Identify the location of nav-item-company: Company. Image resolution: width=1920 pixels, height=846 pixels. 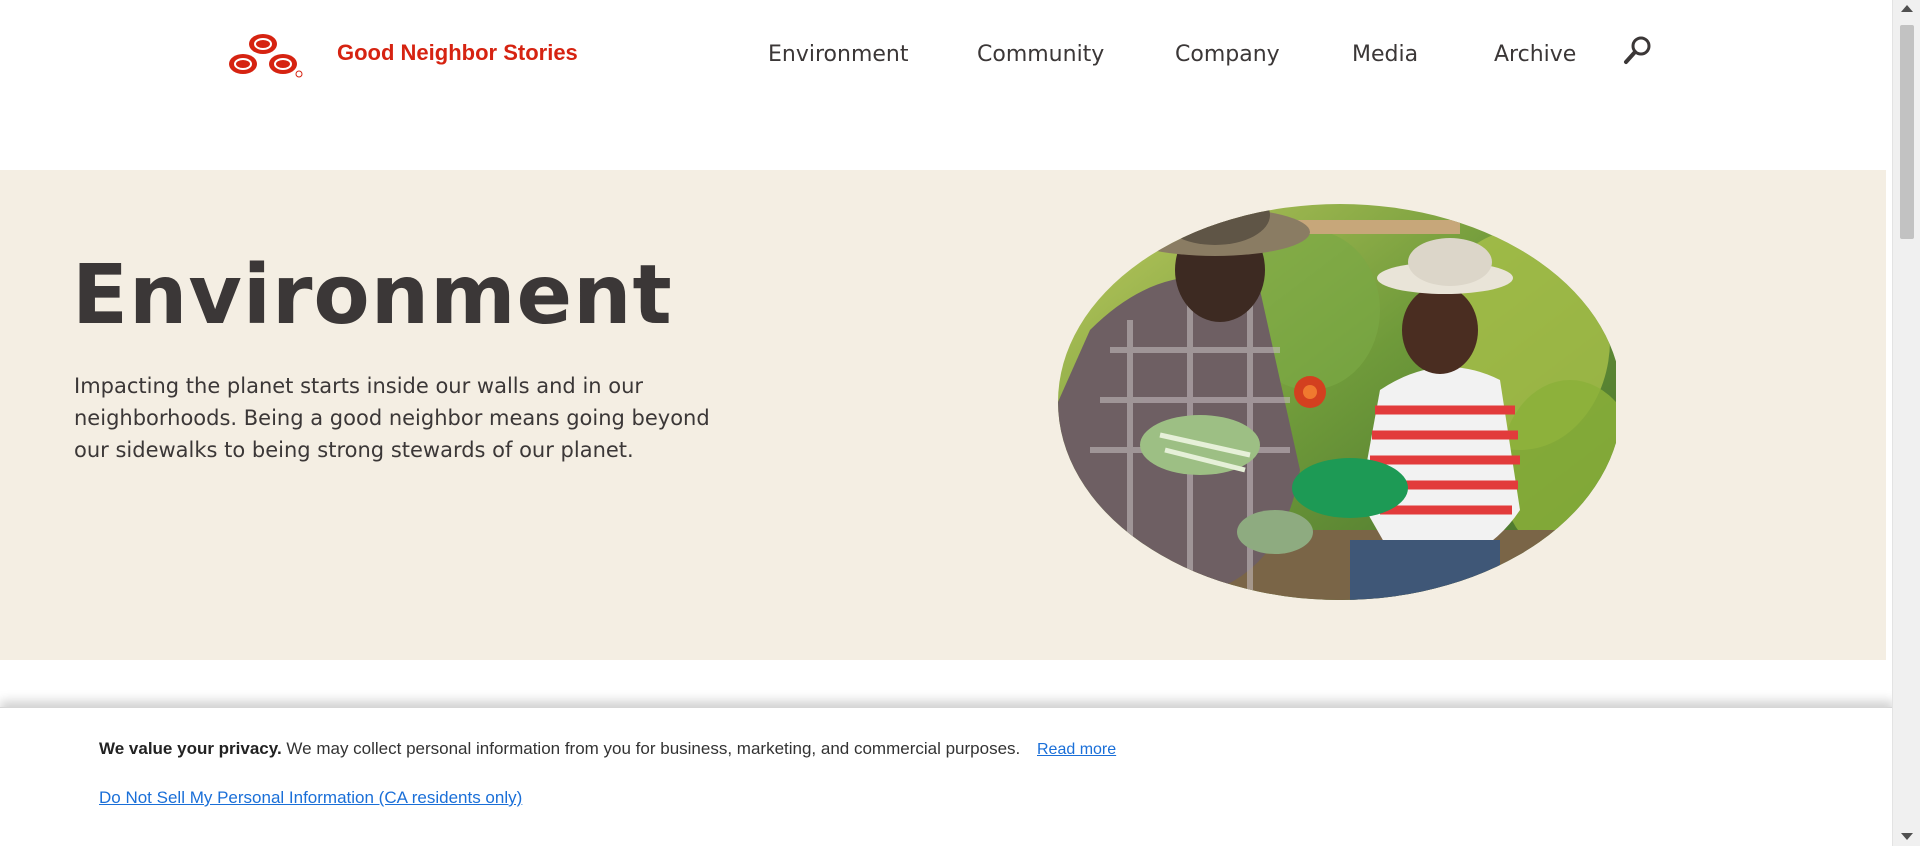
(1227, 54).